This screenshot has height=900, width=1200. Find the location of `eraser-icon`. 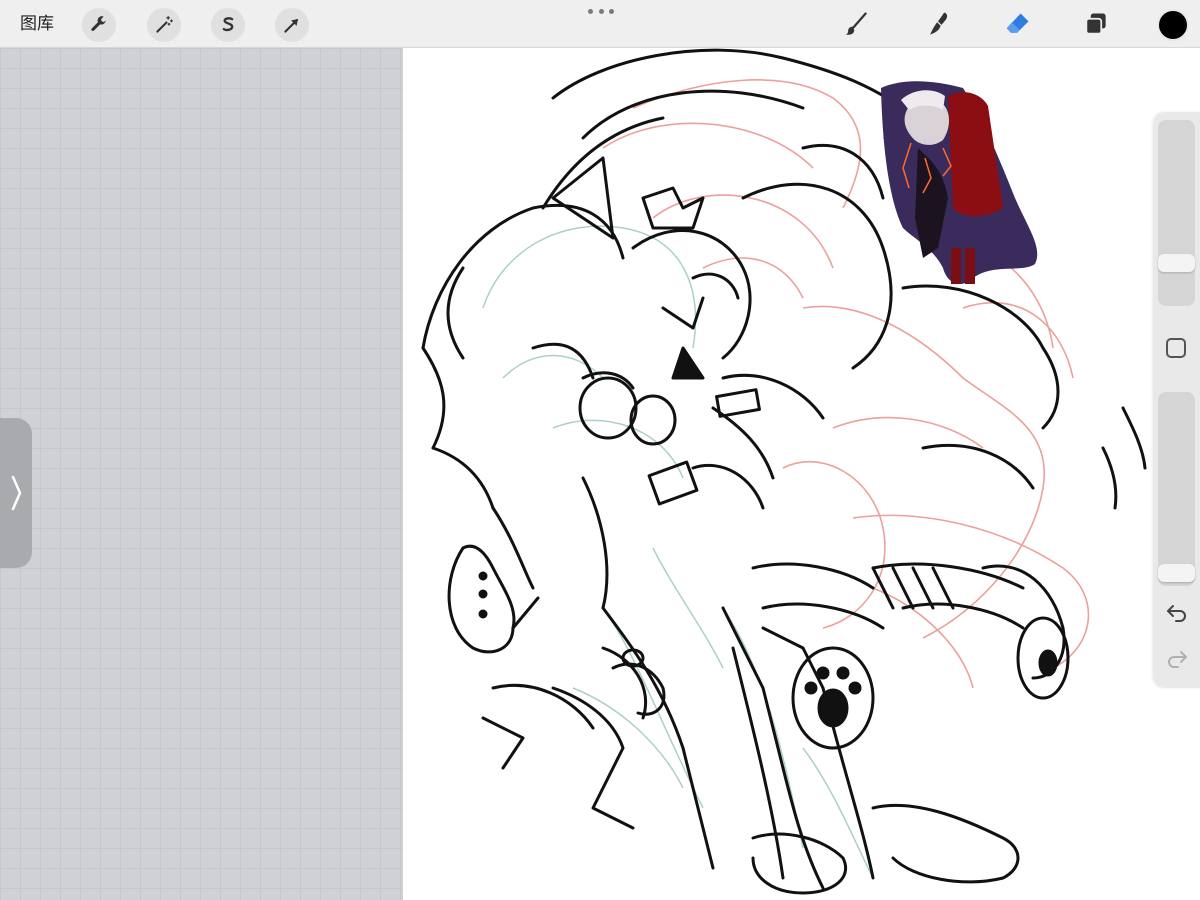

eraser-icon is located at coordinates (1017, 23).